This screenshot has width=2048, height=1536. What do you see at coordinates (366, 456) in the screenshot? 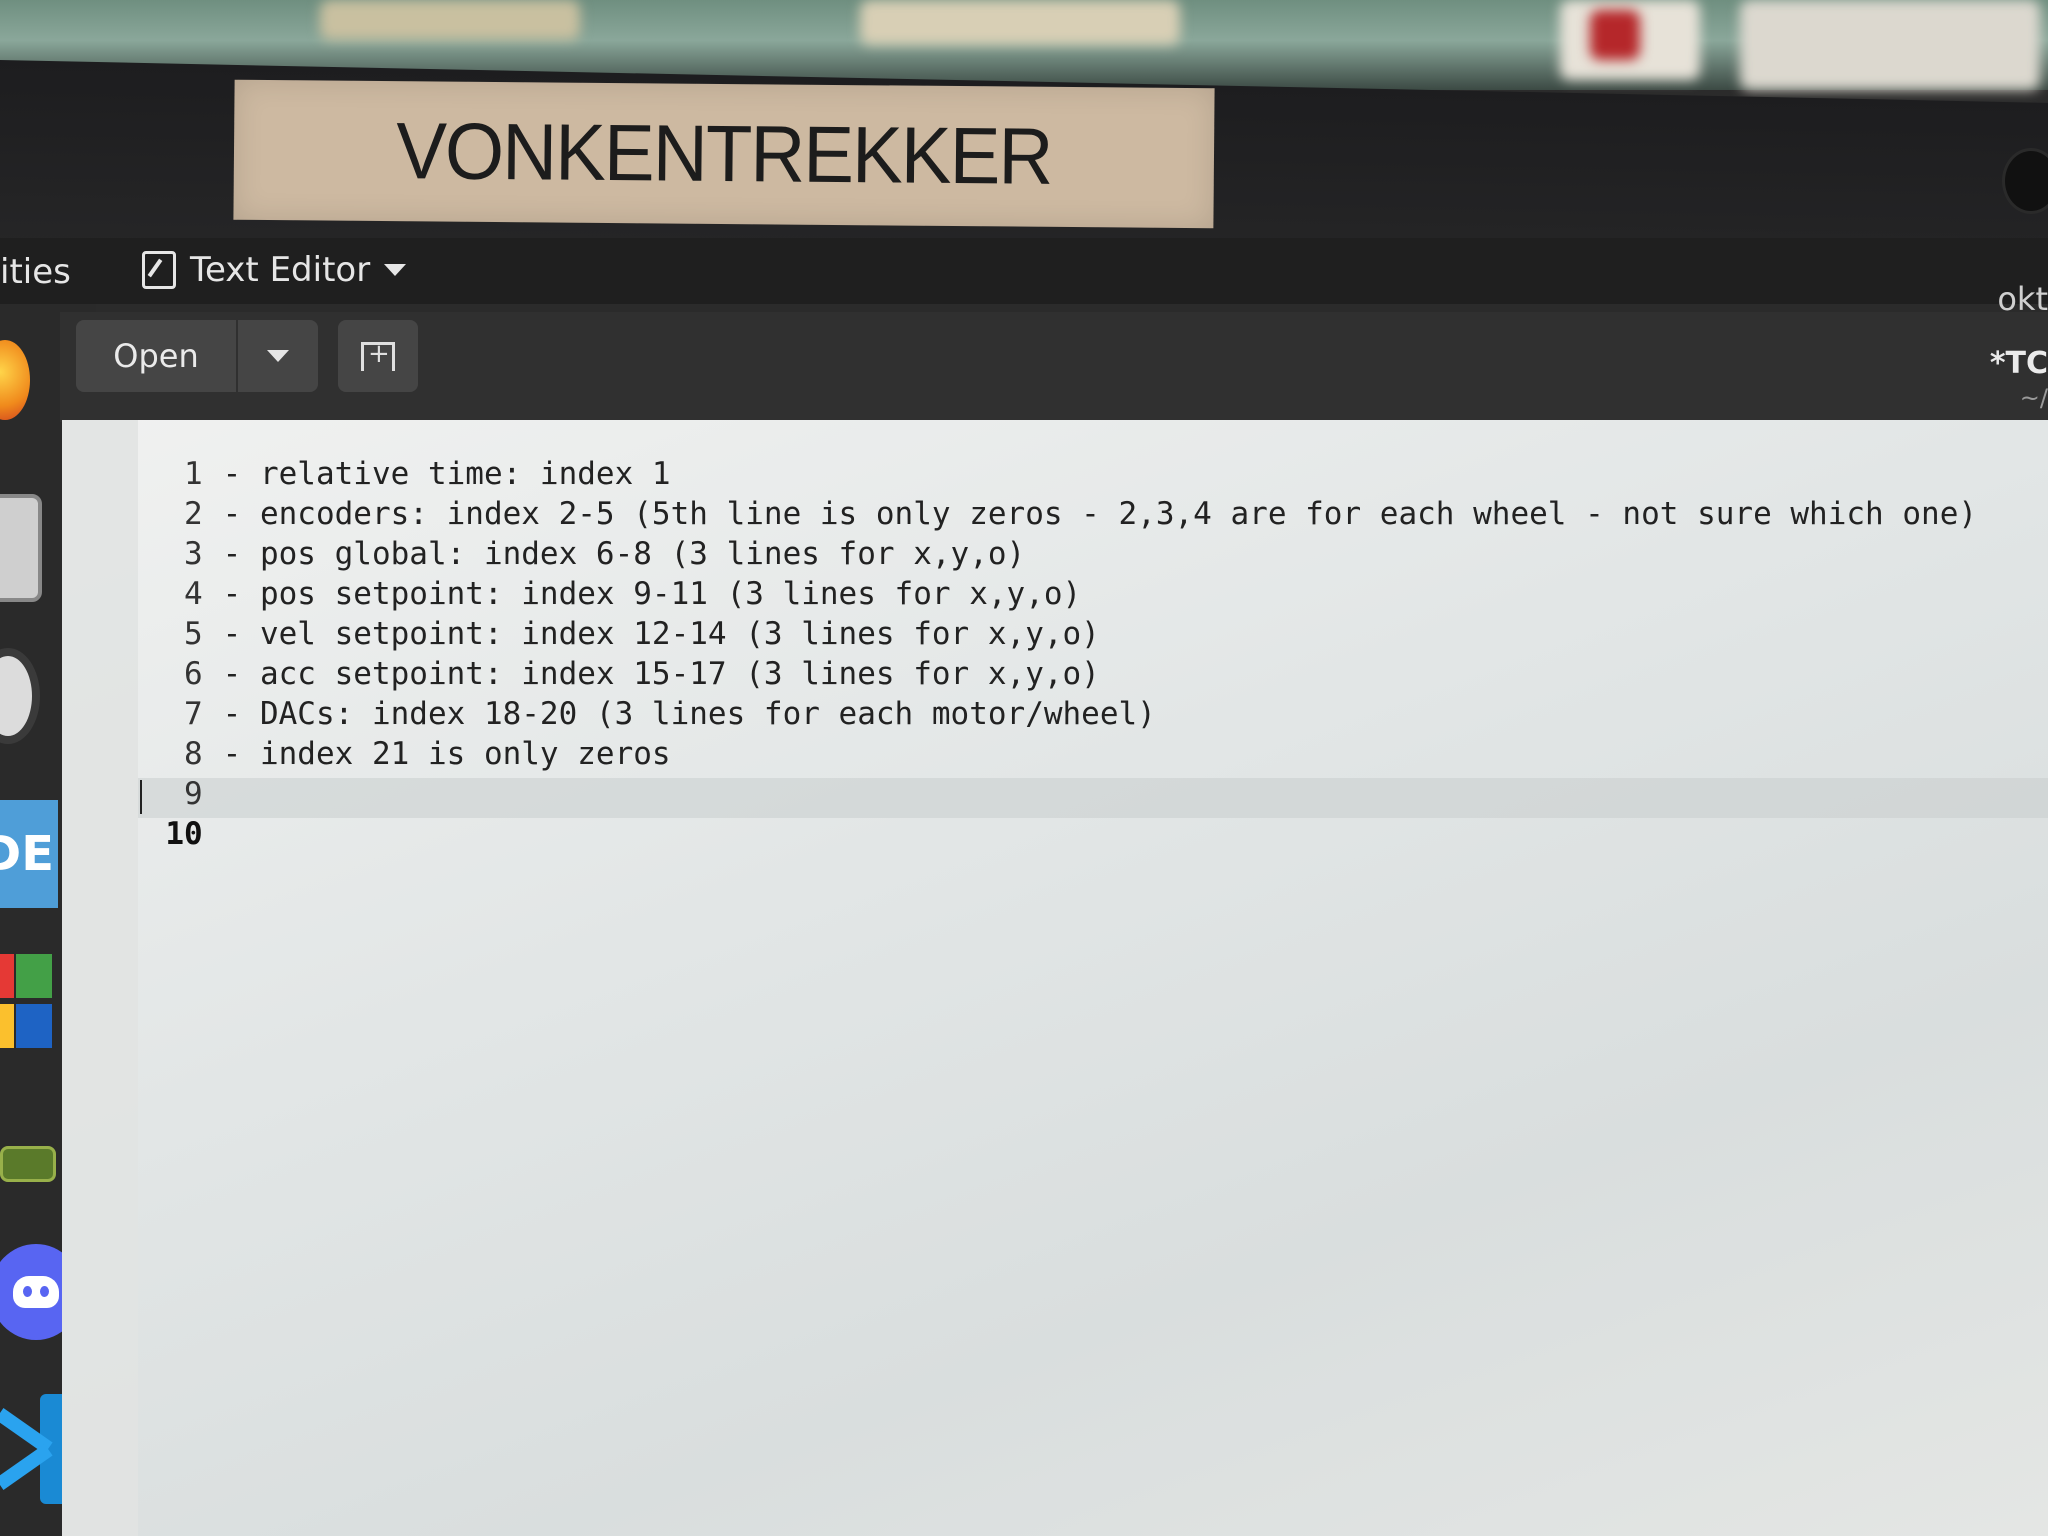
I see `editor-line: 1- relative time: index 1` at bounding box center [366, 456].